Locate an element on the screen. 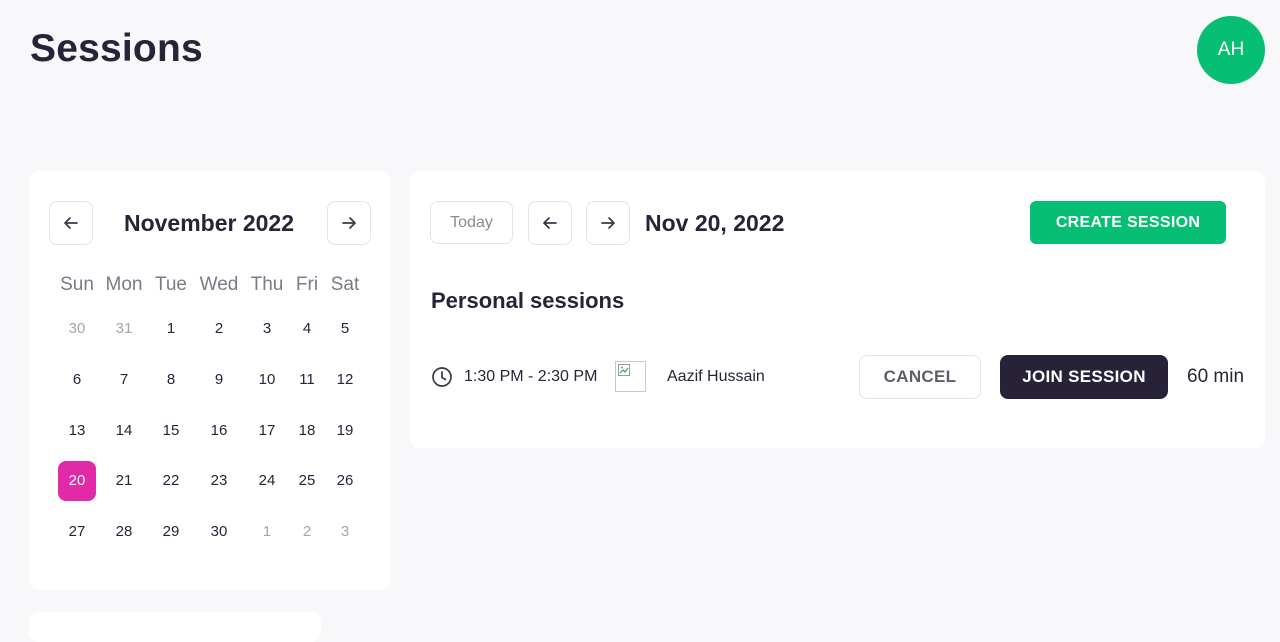 The width and height of the screenshot is (1280, 642). prev-day-button is located at coordinates (550, 223).